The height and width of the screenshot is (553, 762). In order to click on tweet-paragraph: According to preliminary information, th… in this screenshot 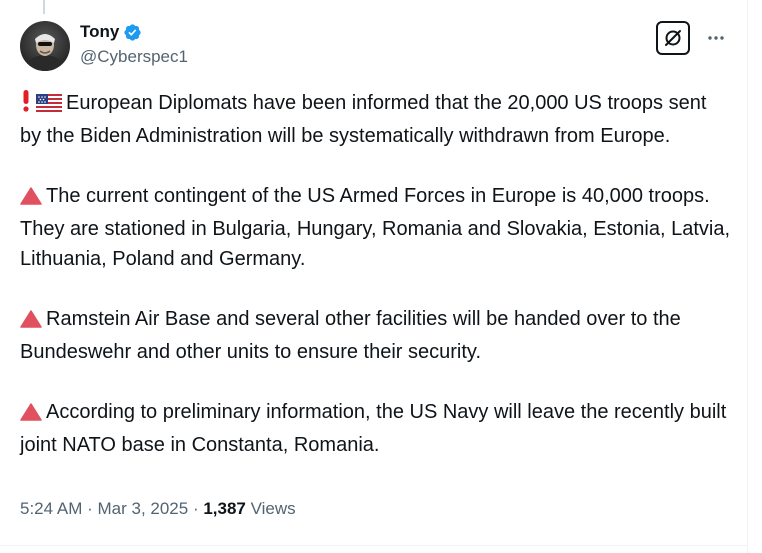, I will do `click(376, 428)`.